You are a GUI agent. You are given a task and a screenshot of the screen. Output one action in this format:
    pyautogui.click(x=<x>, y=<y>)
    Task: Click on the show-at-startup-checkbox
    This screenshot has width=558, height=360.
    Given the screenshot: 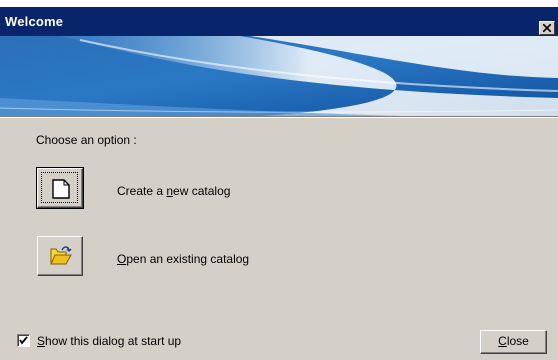 What is the action you would take?
    pyautogui.click(x=23, y=340)
    